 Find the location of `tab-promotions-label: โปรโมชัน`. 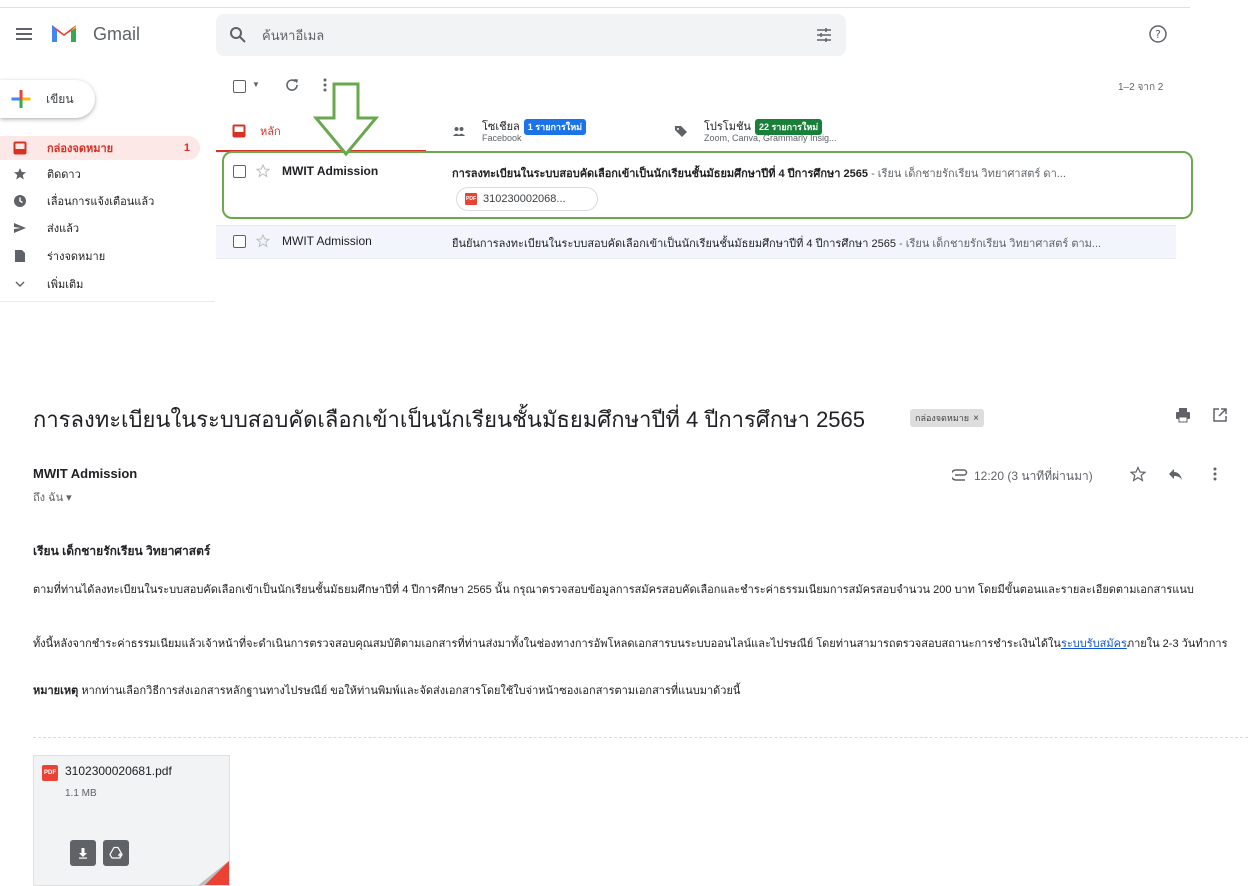

tab-promotions-label: โปรโมชัน is located at coordinates (727, 127).